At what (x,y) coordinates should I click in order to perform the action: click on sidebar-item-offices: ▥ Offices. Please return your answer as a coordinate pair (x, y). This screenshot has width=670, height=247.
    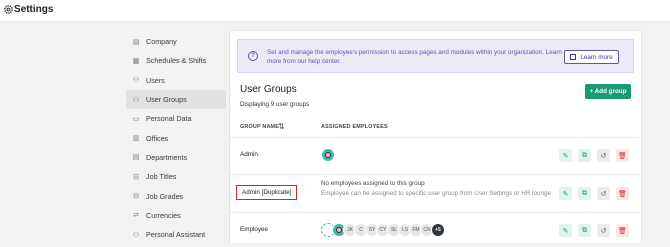
    Looking at the image, I should click on (176, 137).